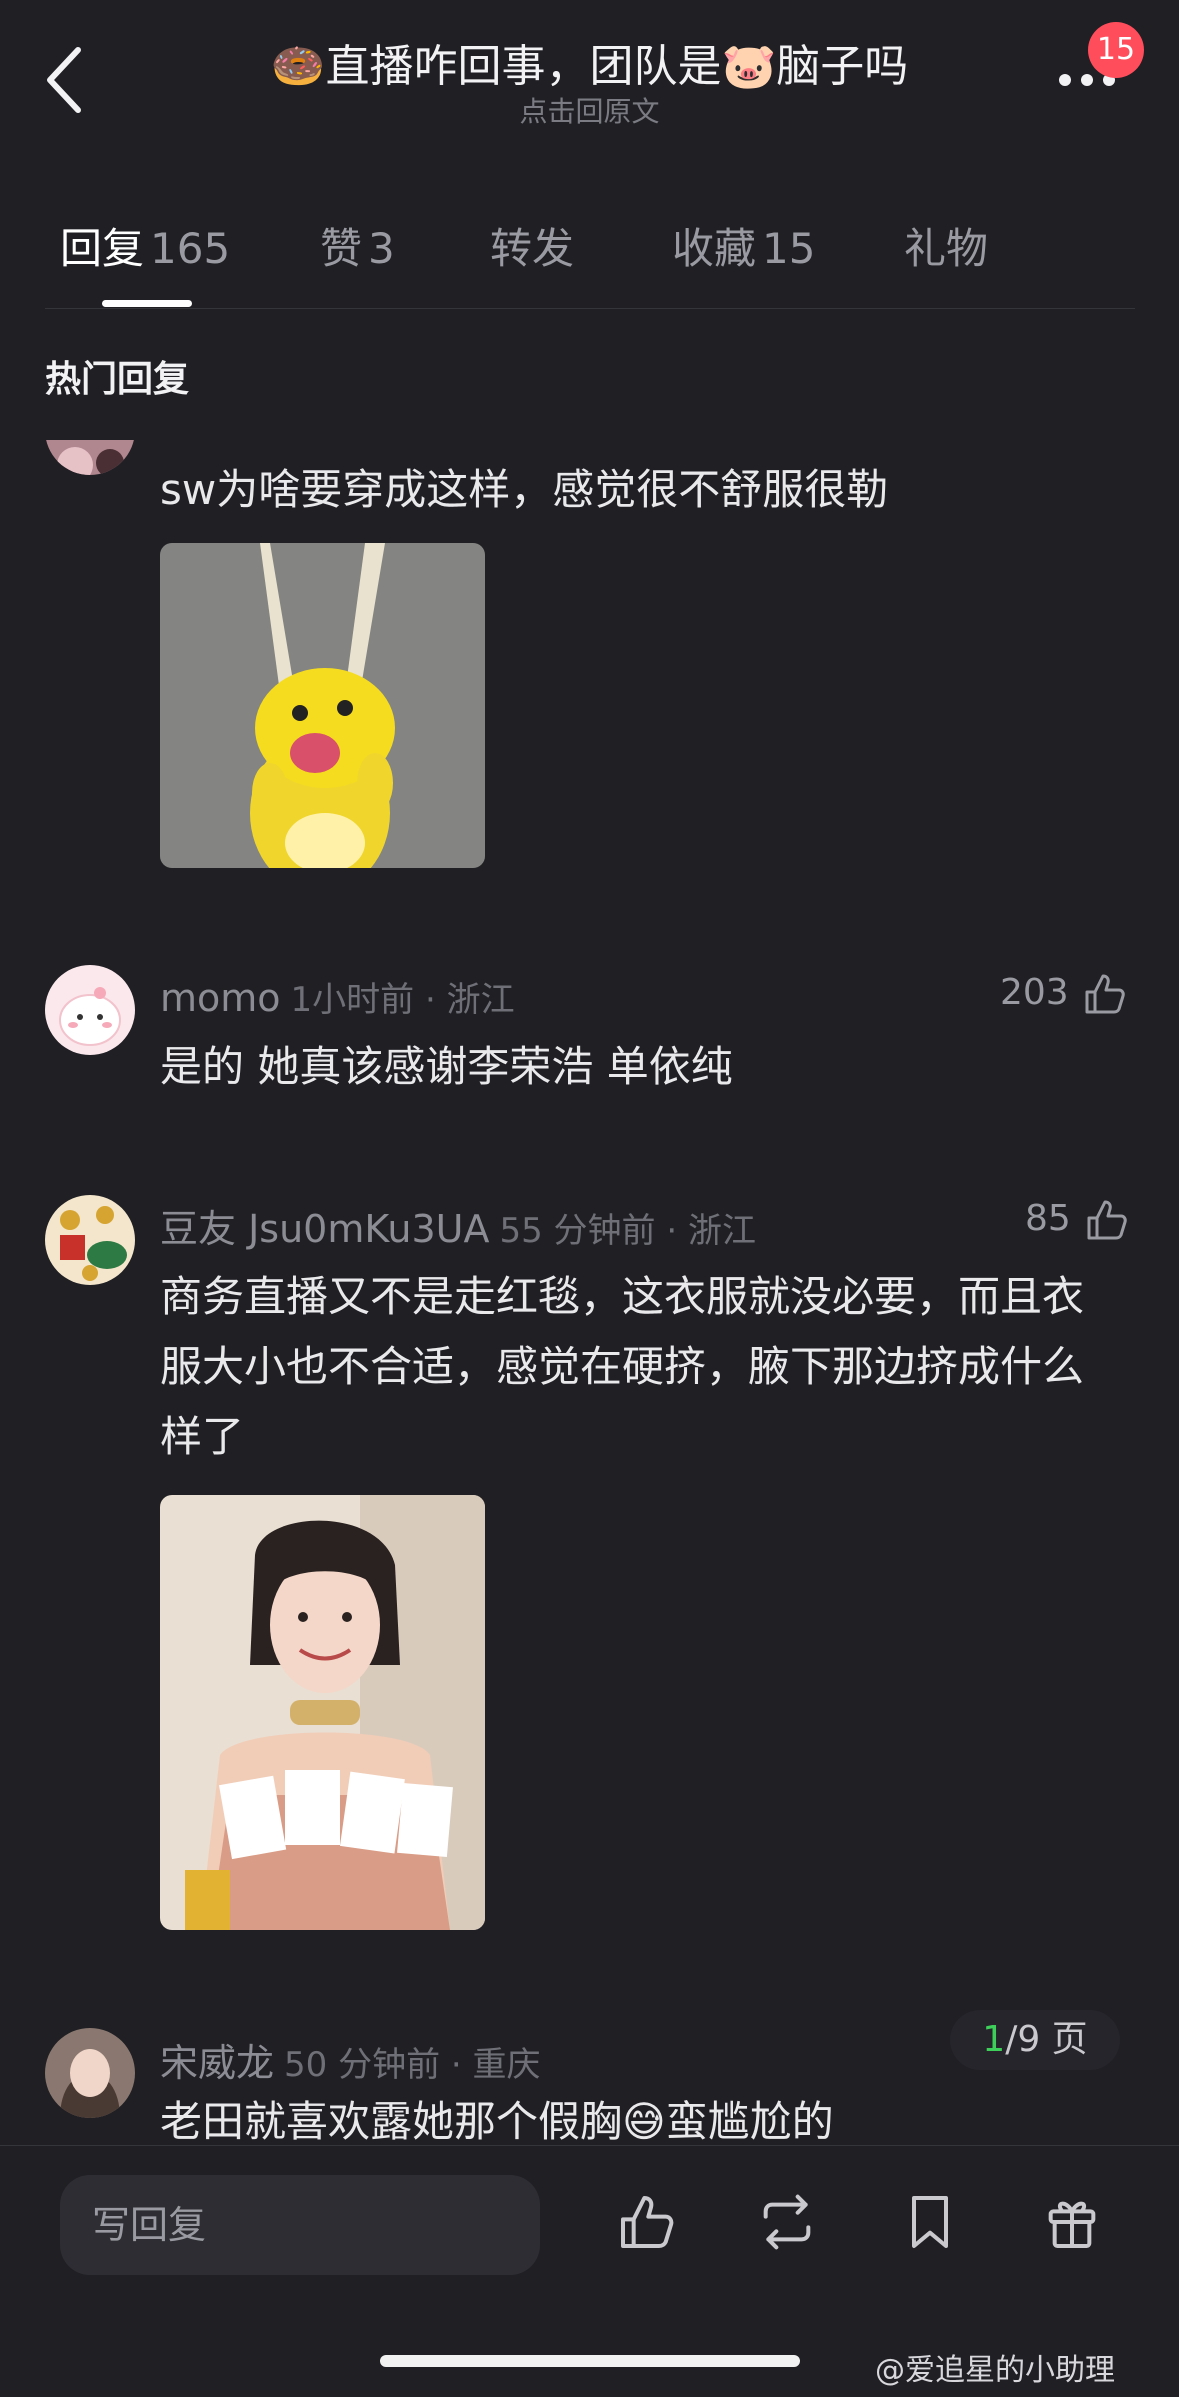 The height and width of the screenshot is (2397, 1179). What do you see at coordinates (589, 110) in the screenshot?
I see `back-to-original-link: 点击回原文` at bounding box center [589, 110].